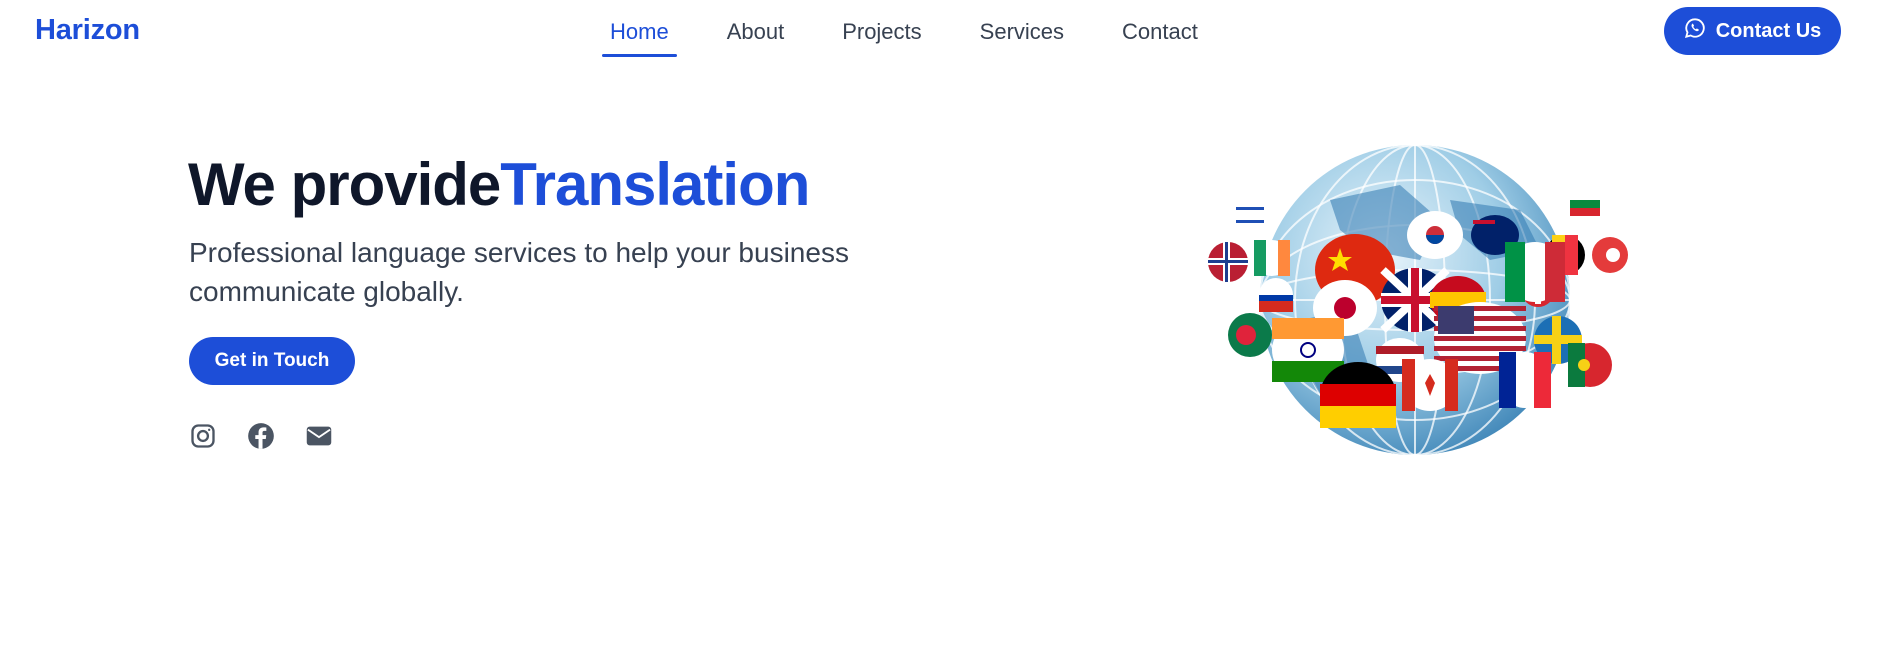 This screenshot has width=1888, height=658. What do you see at coordinates (344, 184) in the screenshot?
I see `hero-title-prefix: We provide` at bounding box center [344, 184].